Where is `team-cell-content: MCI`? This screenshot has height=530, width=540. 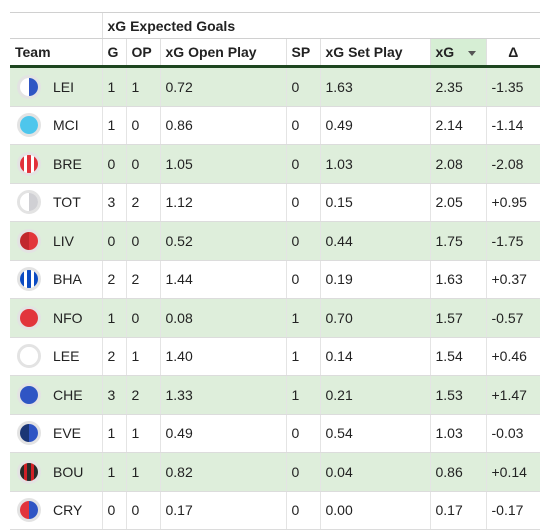
team-cell-content: MCI is located at coordinates (56, 125).